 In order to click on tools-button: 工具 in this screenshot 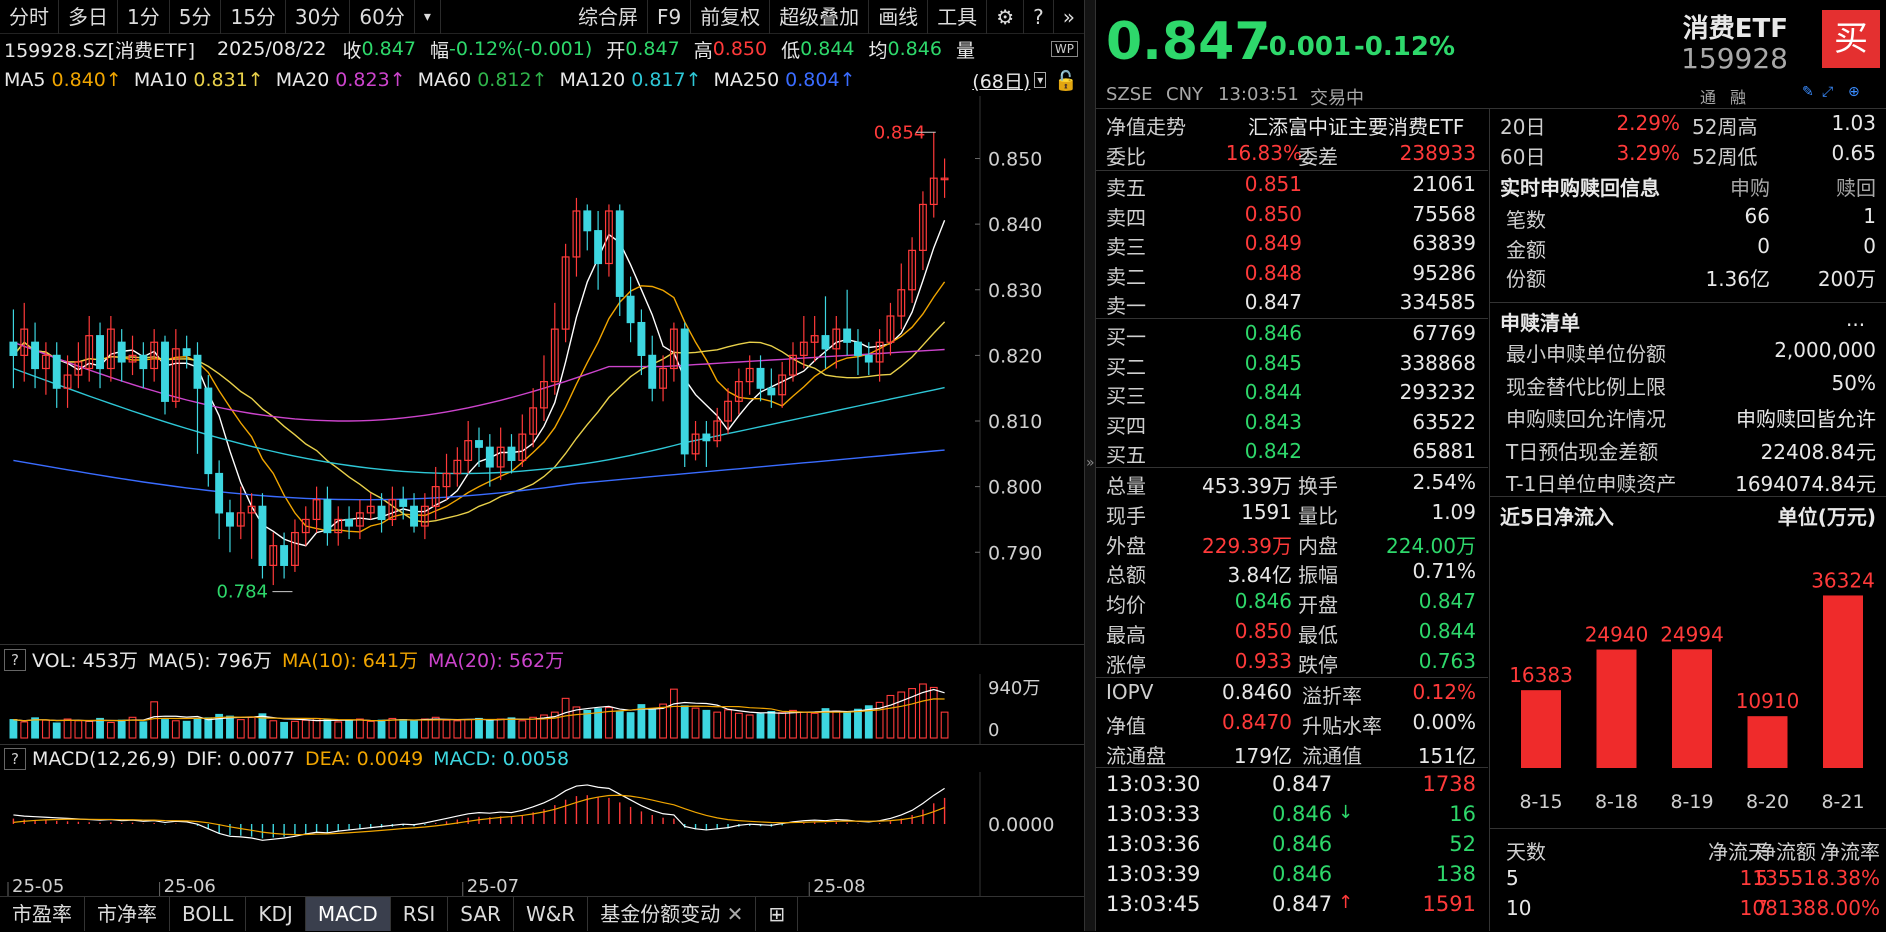, I will do `click(958, 17)`.